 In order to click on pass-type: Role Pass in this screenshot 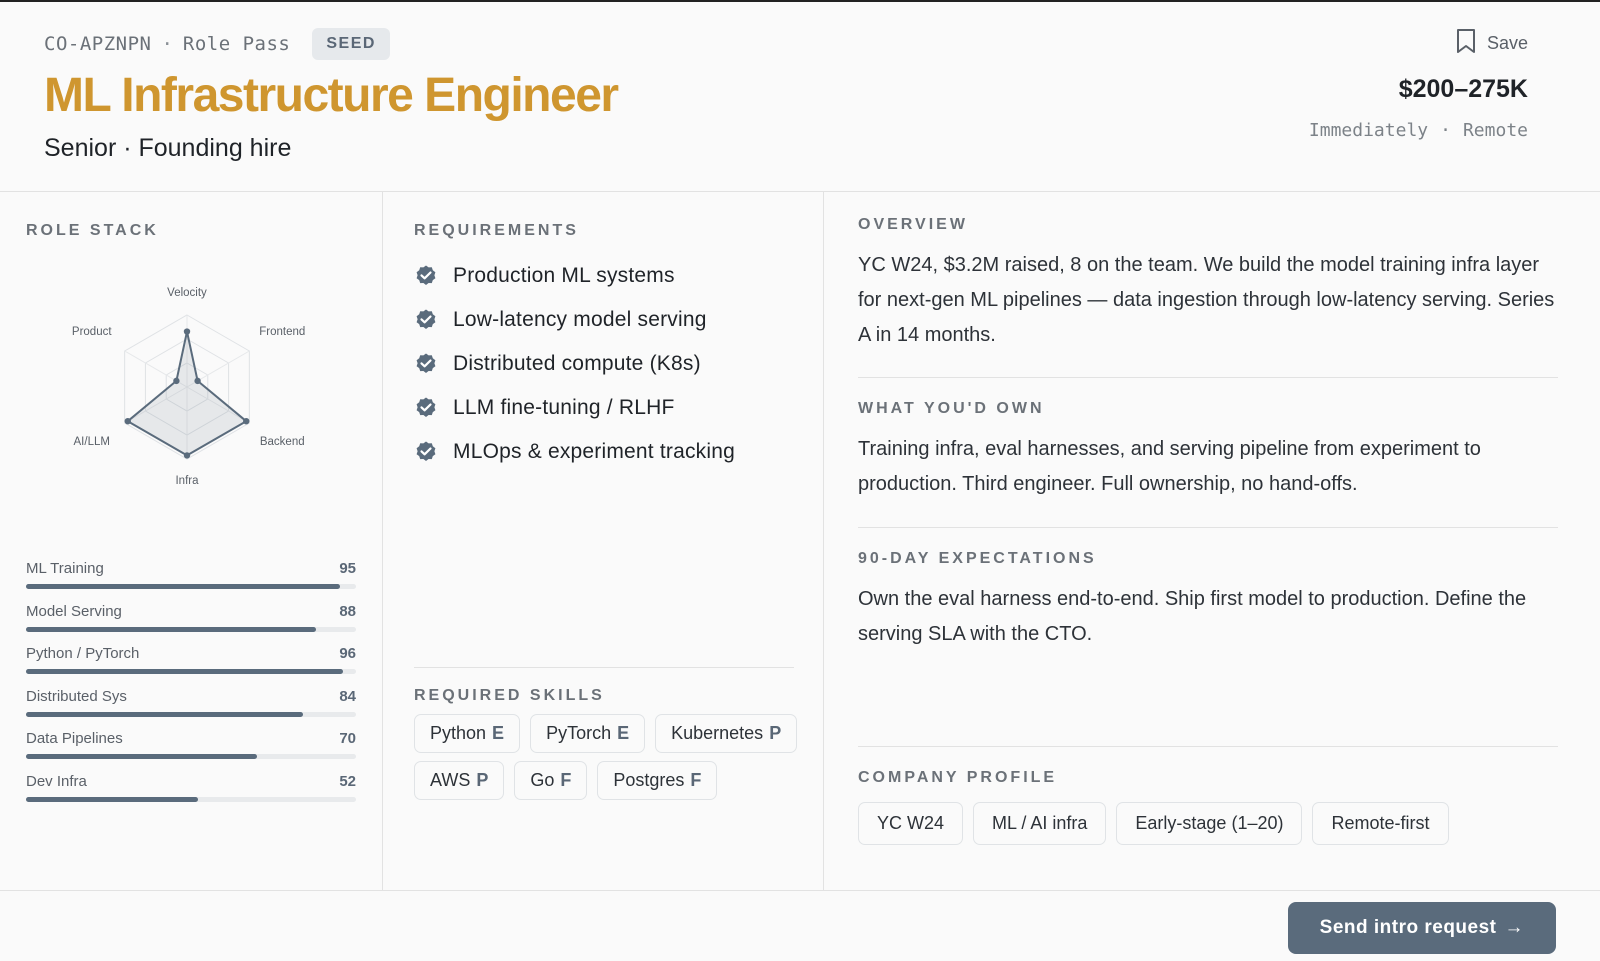, I will do `click(236, 44)`.